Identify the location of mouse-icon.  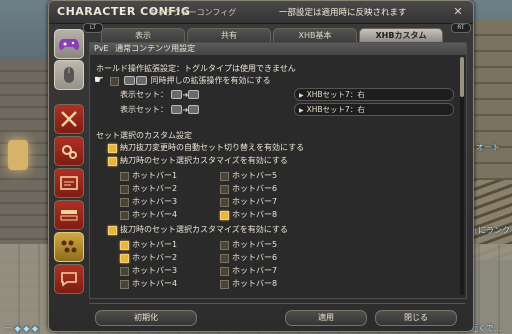
(69, 75).